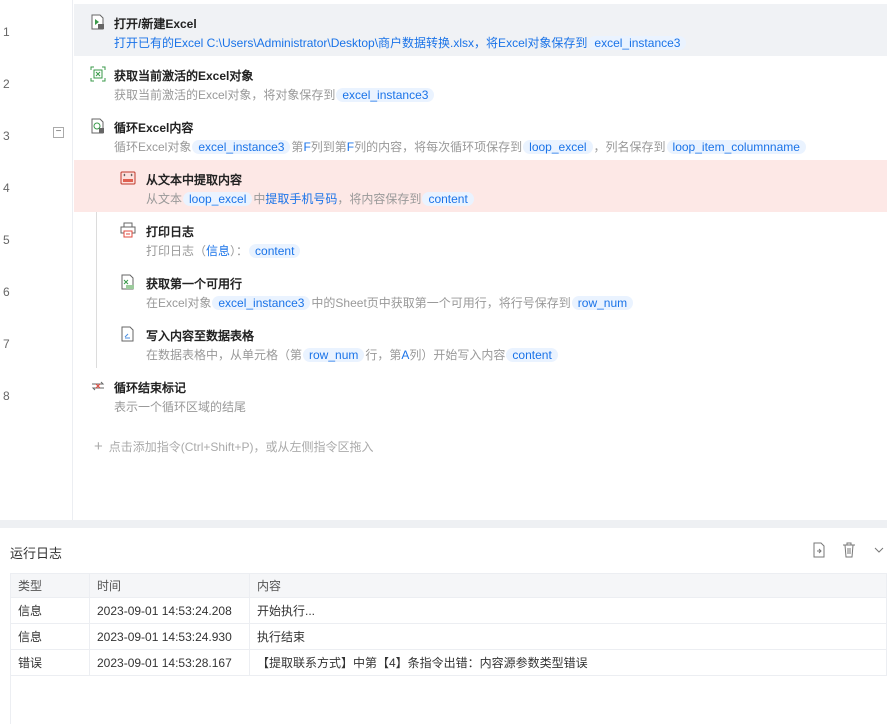 This screenshot has height=724, width=887. What do you see at coordinates (154, 128) in the screenshot?
I see `step-title: 循环Excel内容` at bounding box center [154, 128].